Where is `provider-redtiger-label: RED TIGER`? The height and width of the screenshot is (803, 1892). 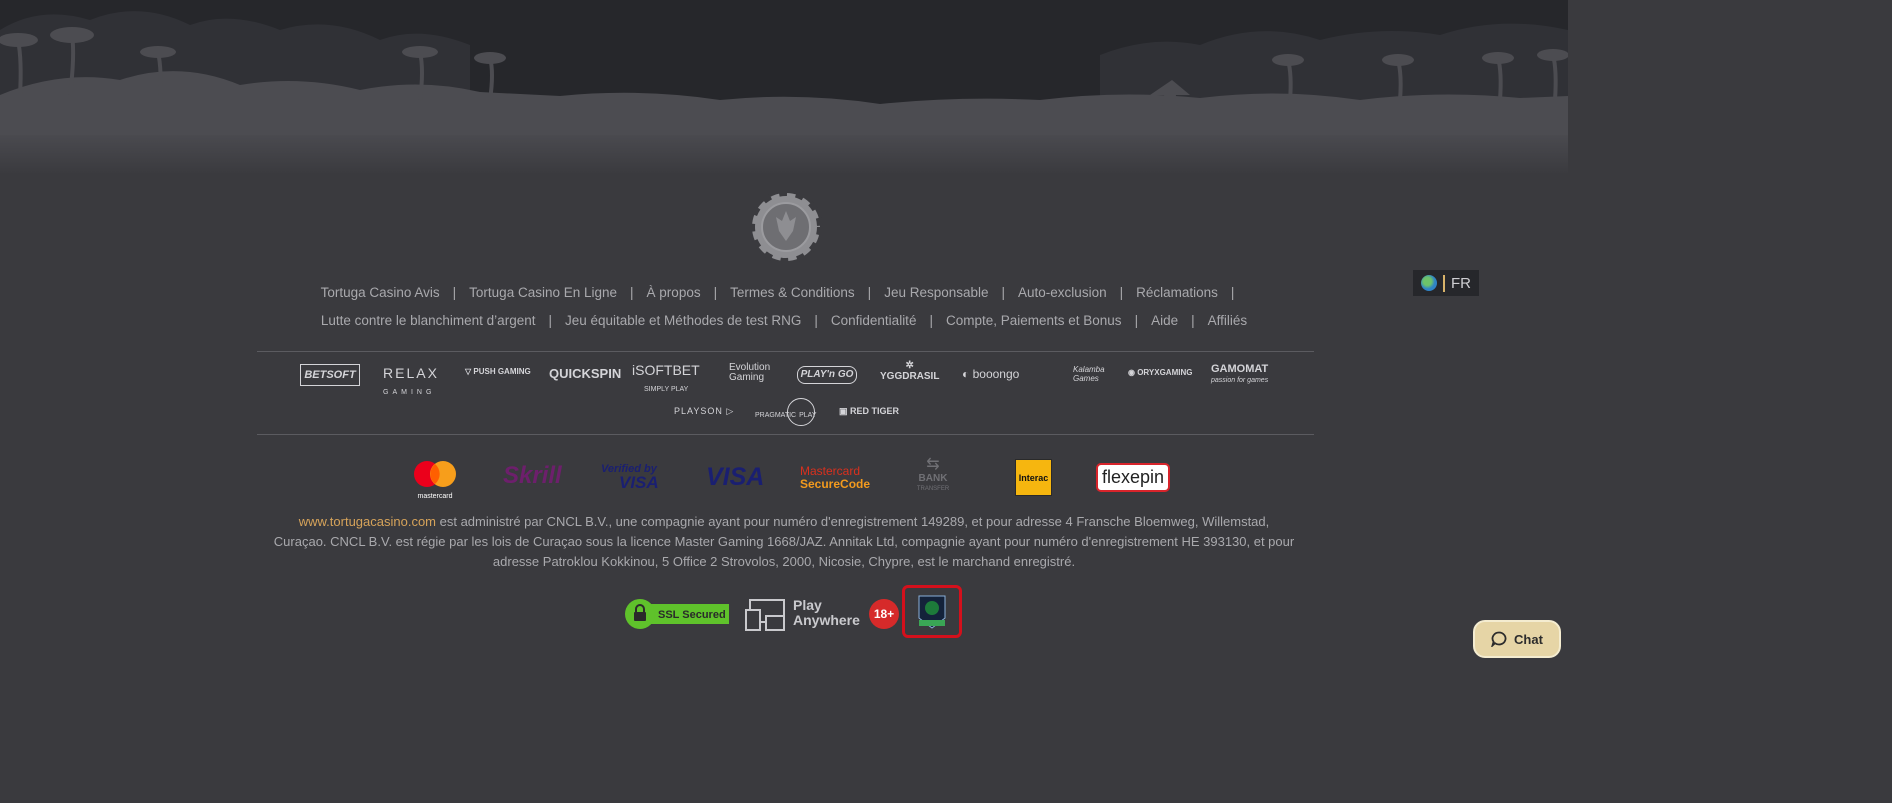
provider-redtiger-label: RED TIGER is located at coordinates (875, 411).